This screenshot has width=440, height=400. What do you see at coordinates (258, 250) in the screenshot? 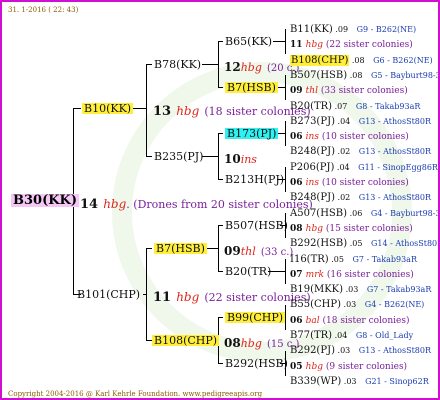
I see `drone-mark-gen3c: 09thl (33 c.)` at bounding box center [258, 250].